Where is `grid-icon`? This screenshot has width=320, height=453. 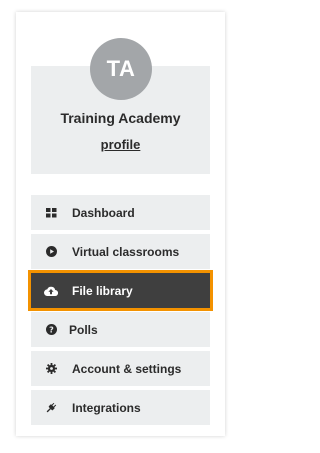 grid-icon is located at coordinates (51, 213).